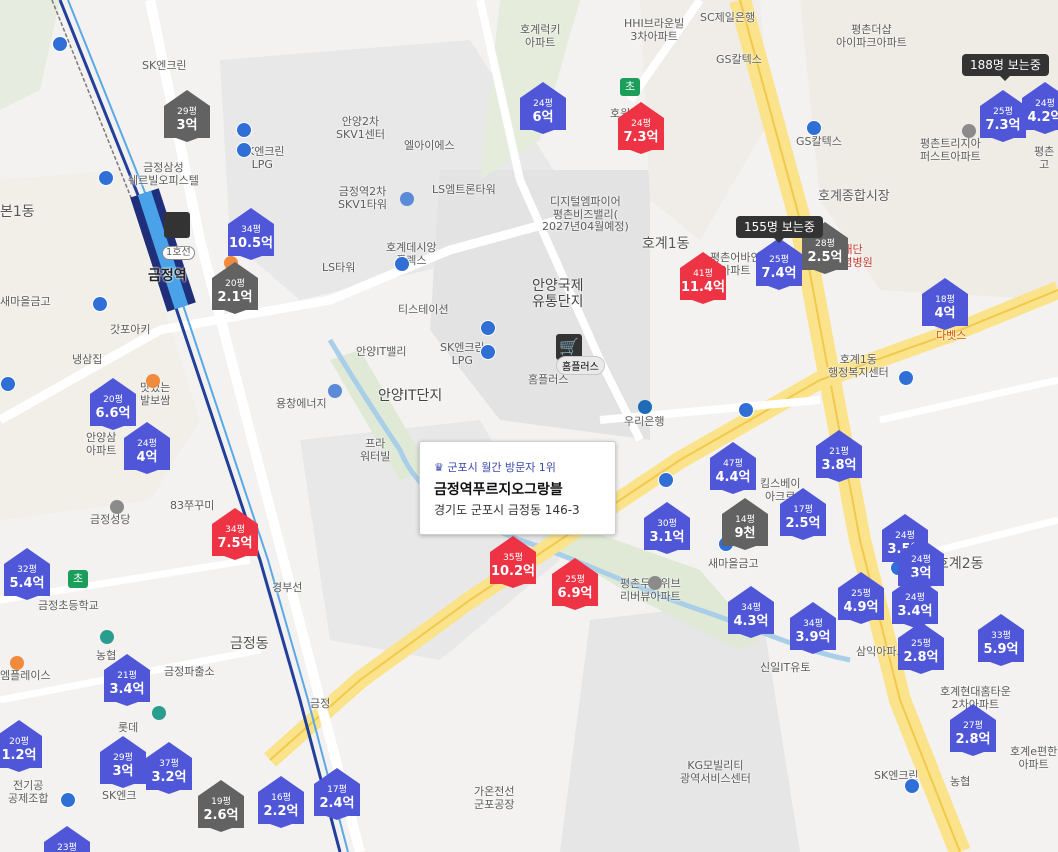 This screenshot has width=1058, height=852. I want to click on poi-label: 금정삼성 쉐르빌오피스텔, so click(163, 174).